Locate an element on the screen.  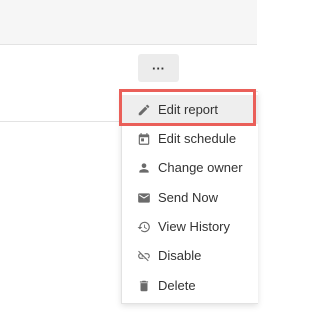
menu-item-label: Edit report is located at coordinates (188, 109).